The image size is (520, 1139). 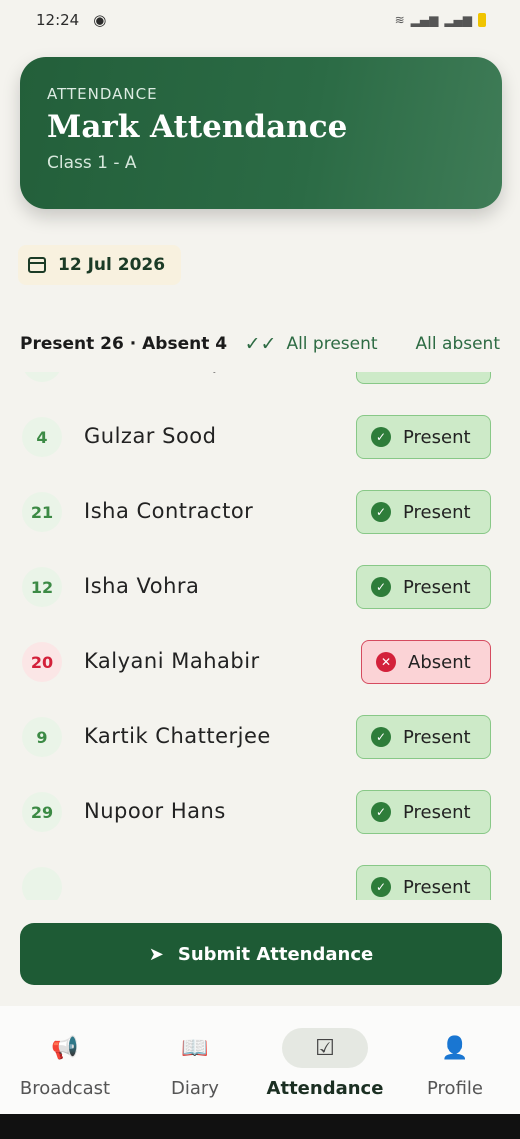 I want to click on student-name: Kalyani Mahabir, so click(x=172, y=661).